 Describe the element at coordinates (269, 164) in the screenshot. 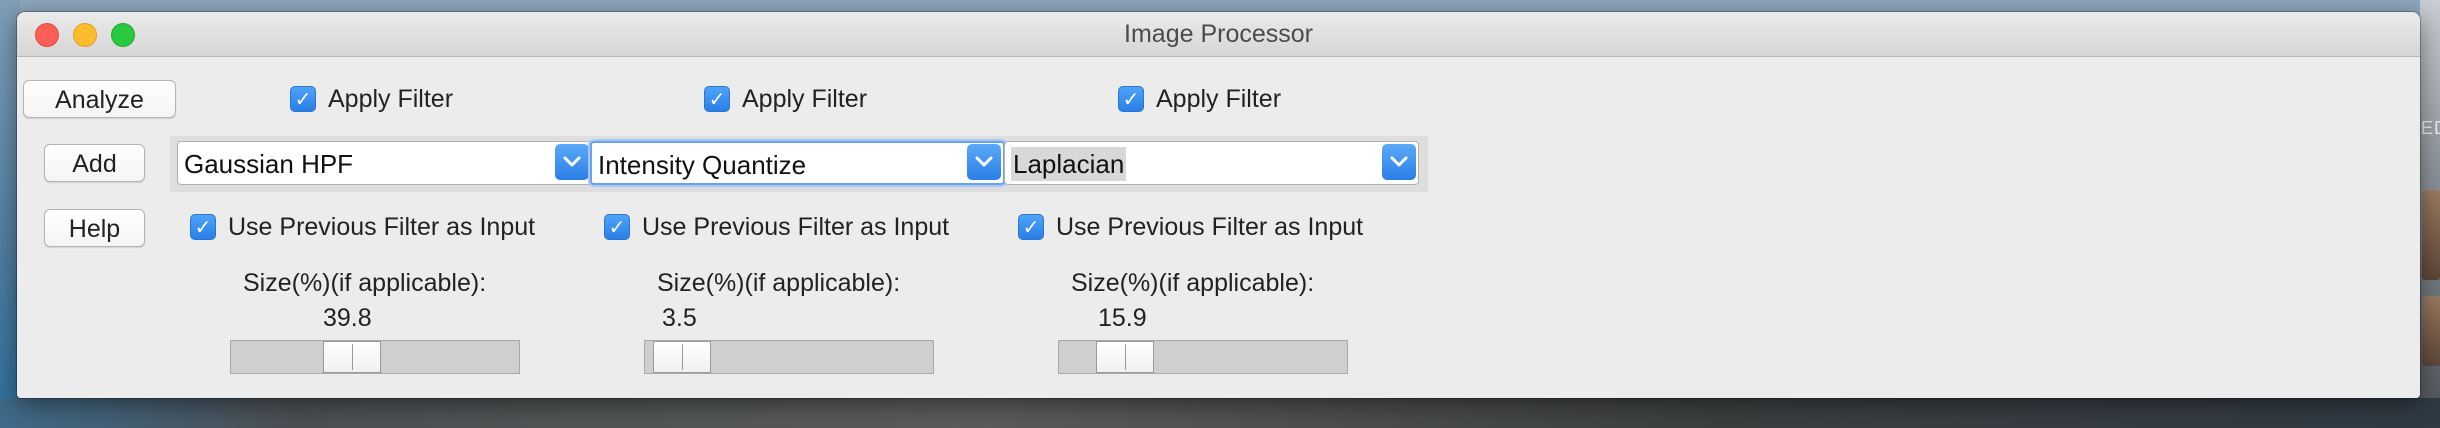

I see `filter-select-value: Gaussian HPF` at that location.